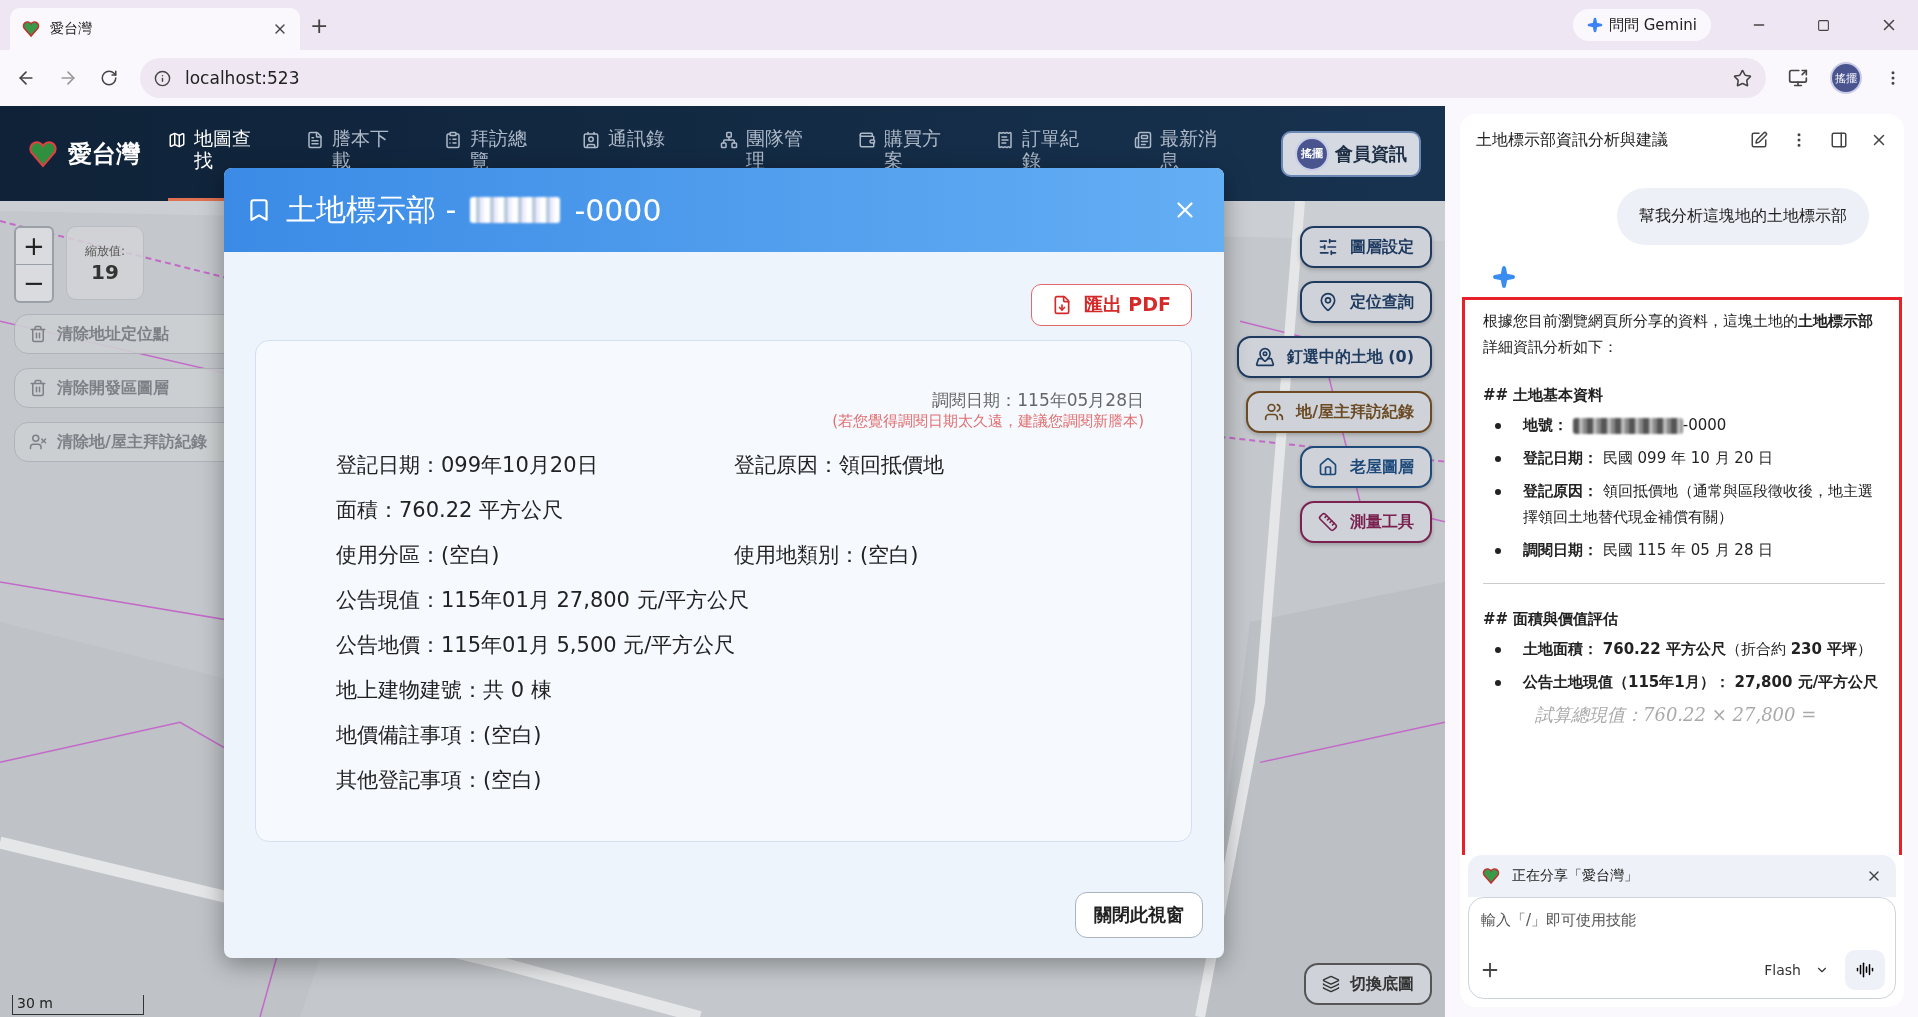 The height and width of the screenshot is (1017, 1918). I want to click on field-text: 登記原因：領回抵價地, so click(839, 465).